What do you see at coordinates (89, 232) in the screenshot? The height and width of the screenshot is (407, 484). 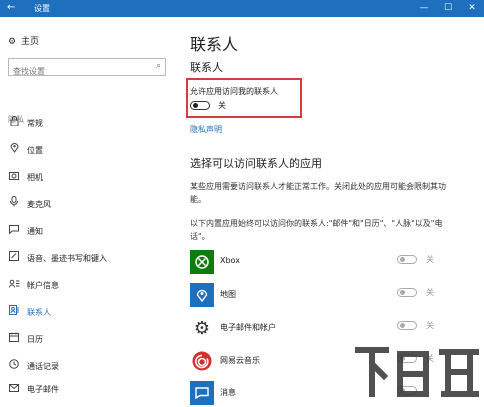 I see `sidebar-item-notifications: 通知` at bounding box center [89, 232].